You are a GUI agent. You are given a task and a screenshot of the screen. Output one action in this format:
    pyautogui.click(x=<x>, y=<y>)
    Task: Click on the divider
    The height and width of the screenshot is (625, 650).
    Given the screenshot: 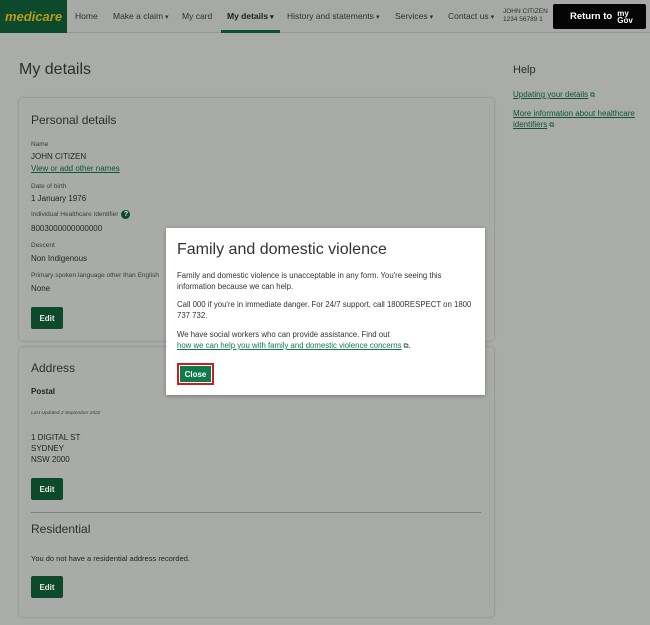 What is the action you would take?
    pyautogui.click(x=256, y=512)
    